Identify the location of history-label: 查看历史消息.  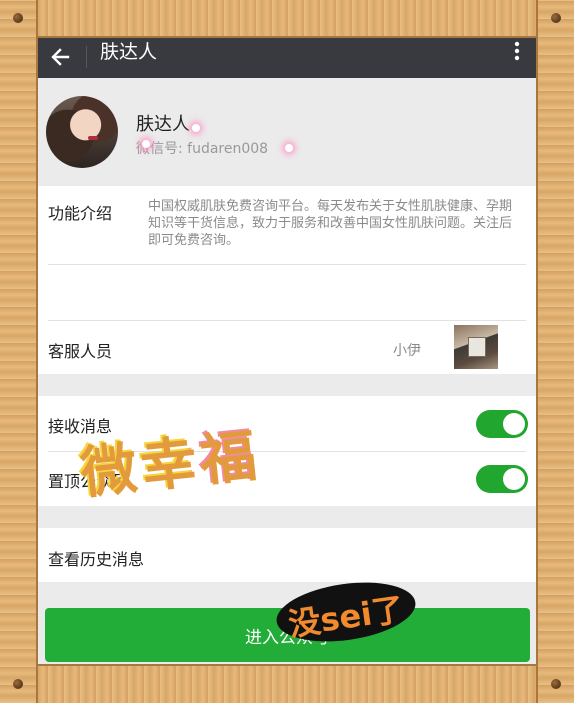
(96, 559).